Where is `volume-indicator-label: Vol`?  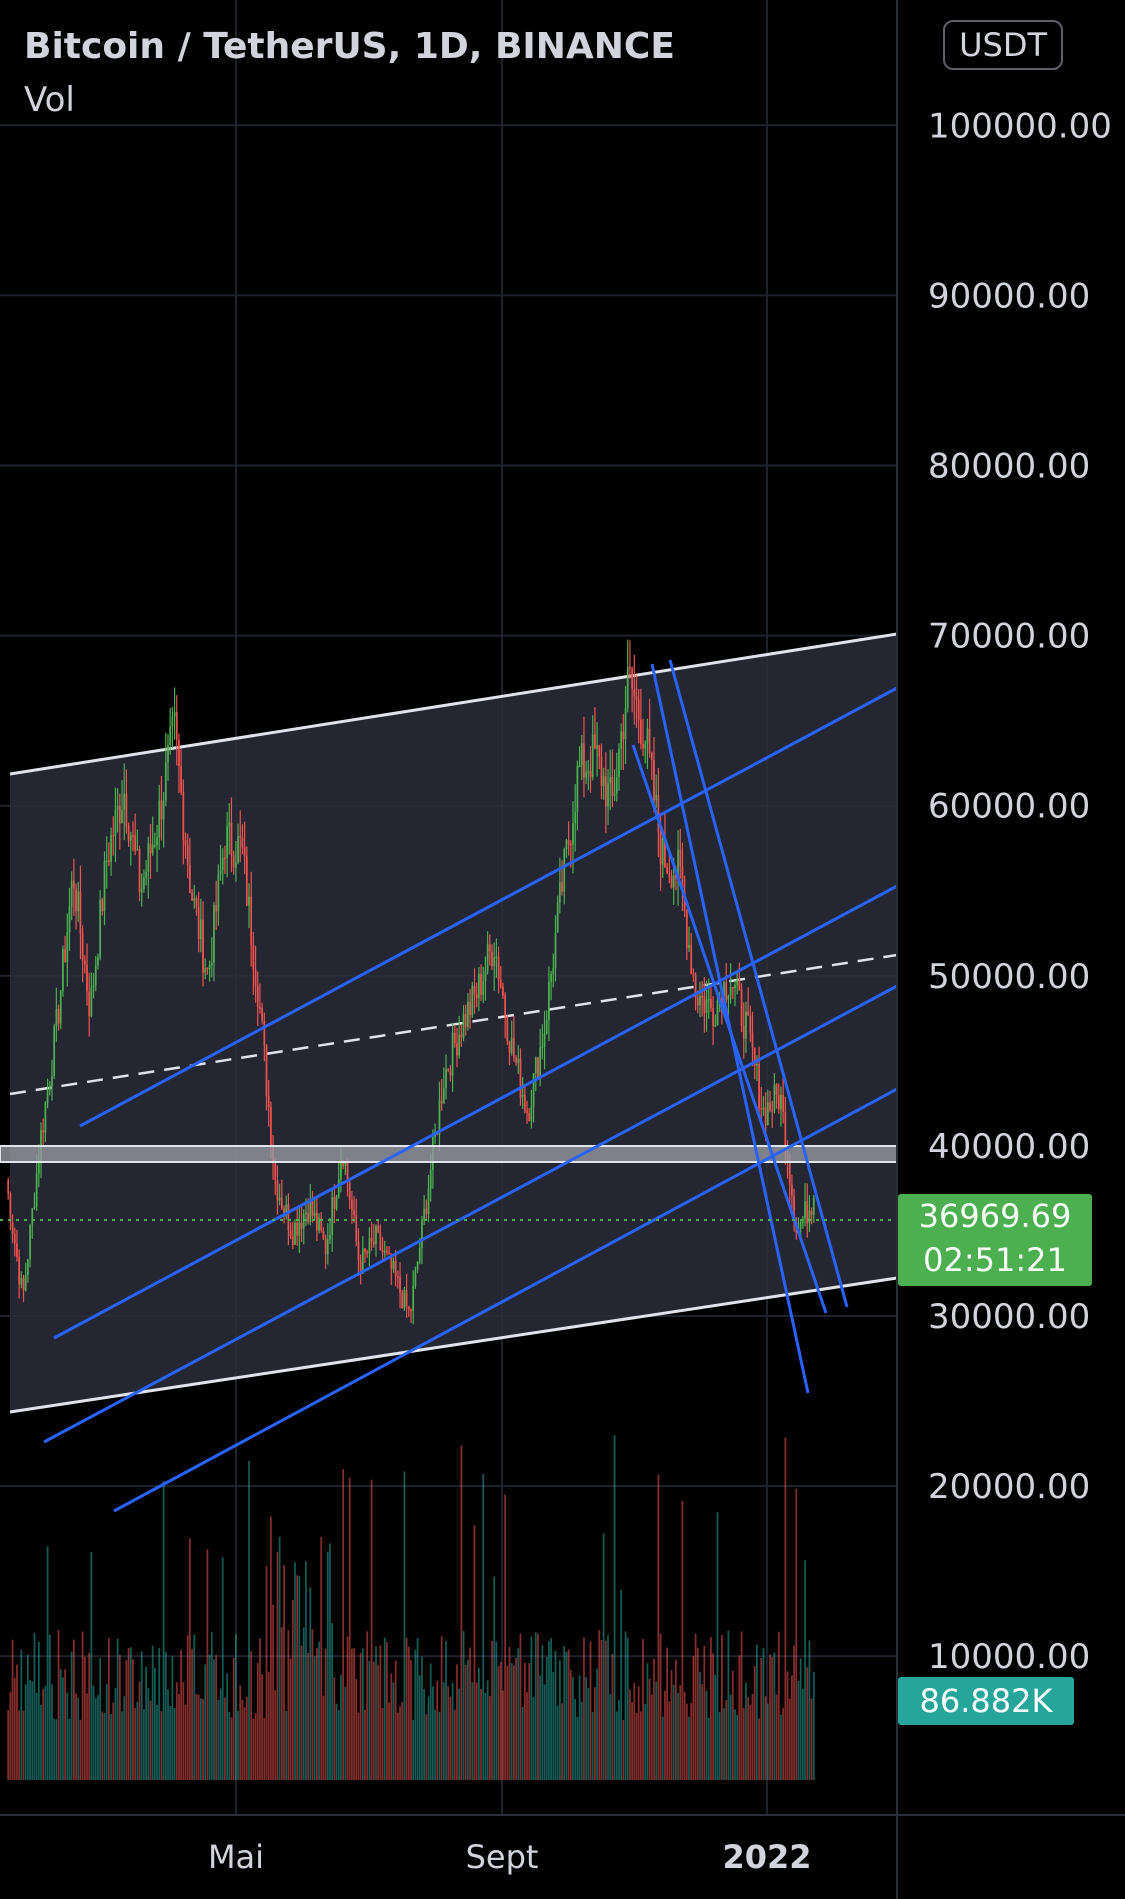 volume-indicator-label: Vol is located at coordinates (49, 100).